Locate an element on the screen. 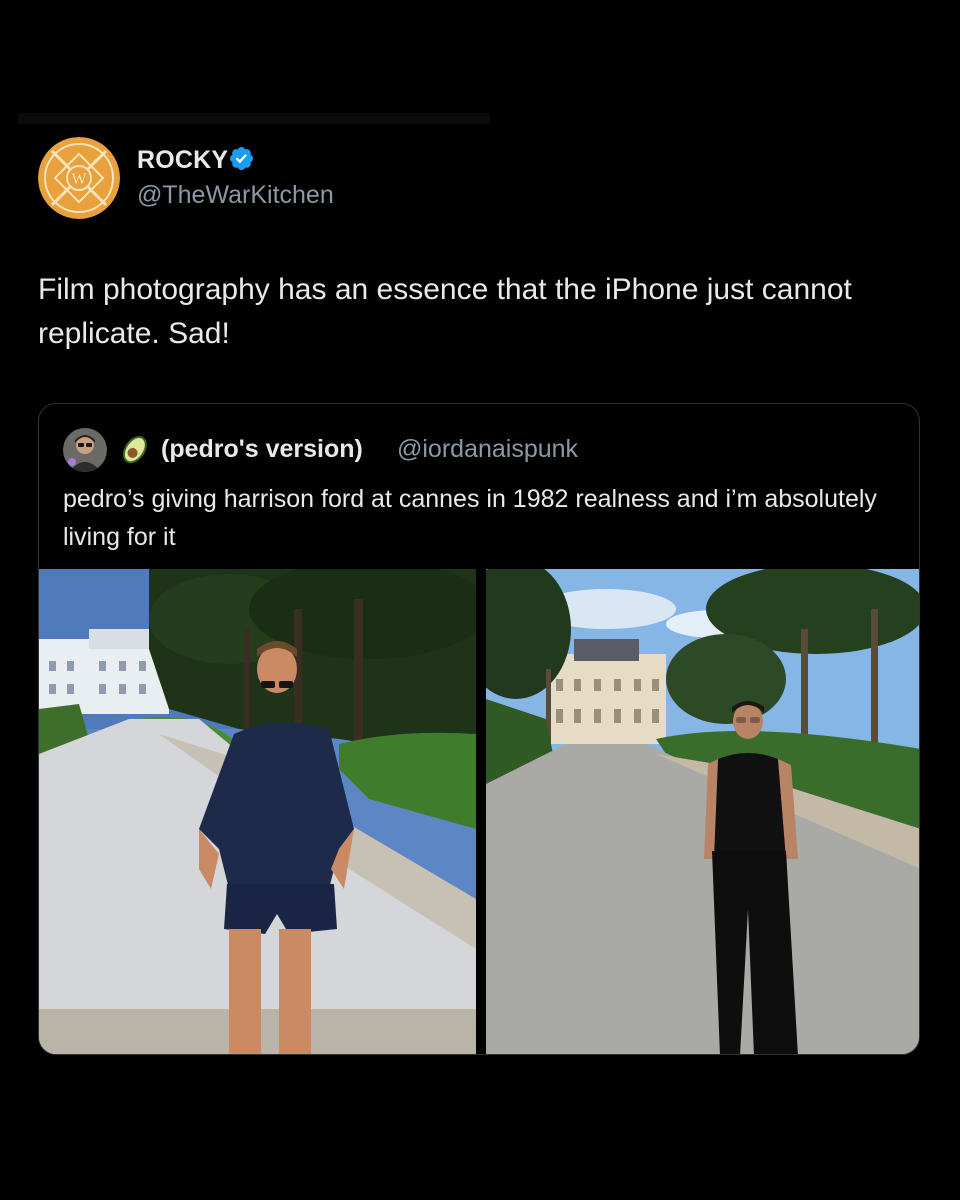 This screenshot has height=1200, width=960. user-avatar-icon is located at coordinates (85, 450).